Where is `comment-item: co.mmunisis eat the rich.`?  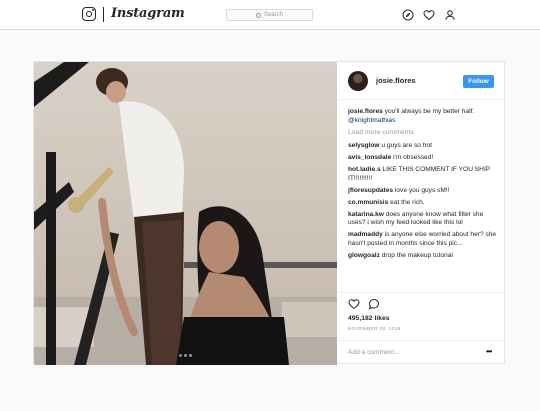
comment-item: co.mmunisis eat the rich. is located at coordinates (423, 203).